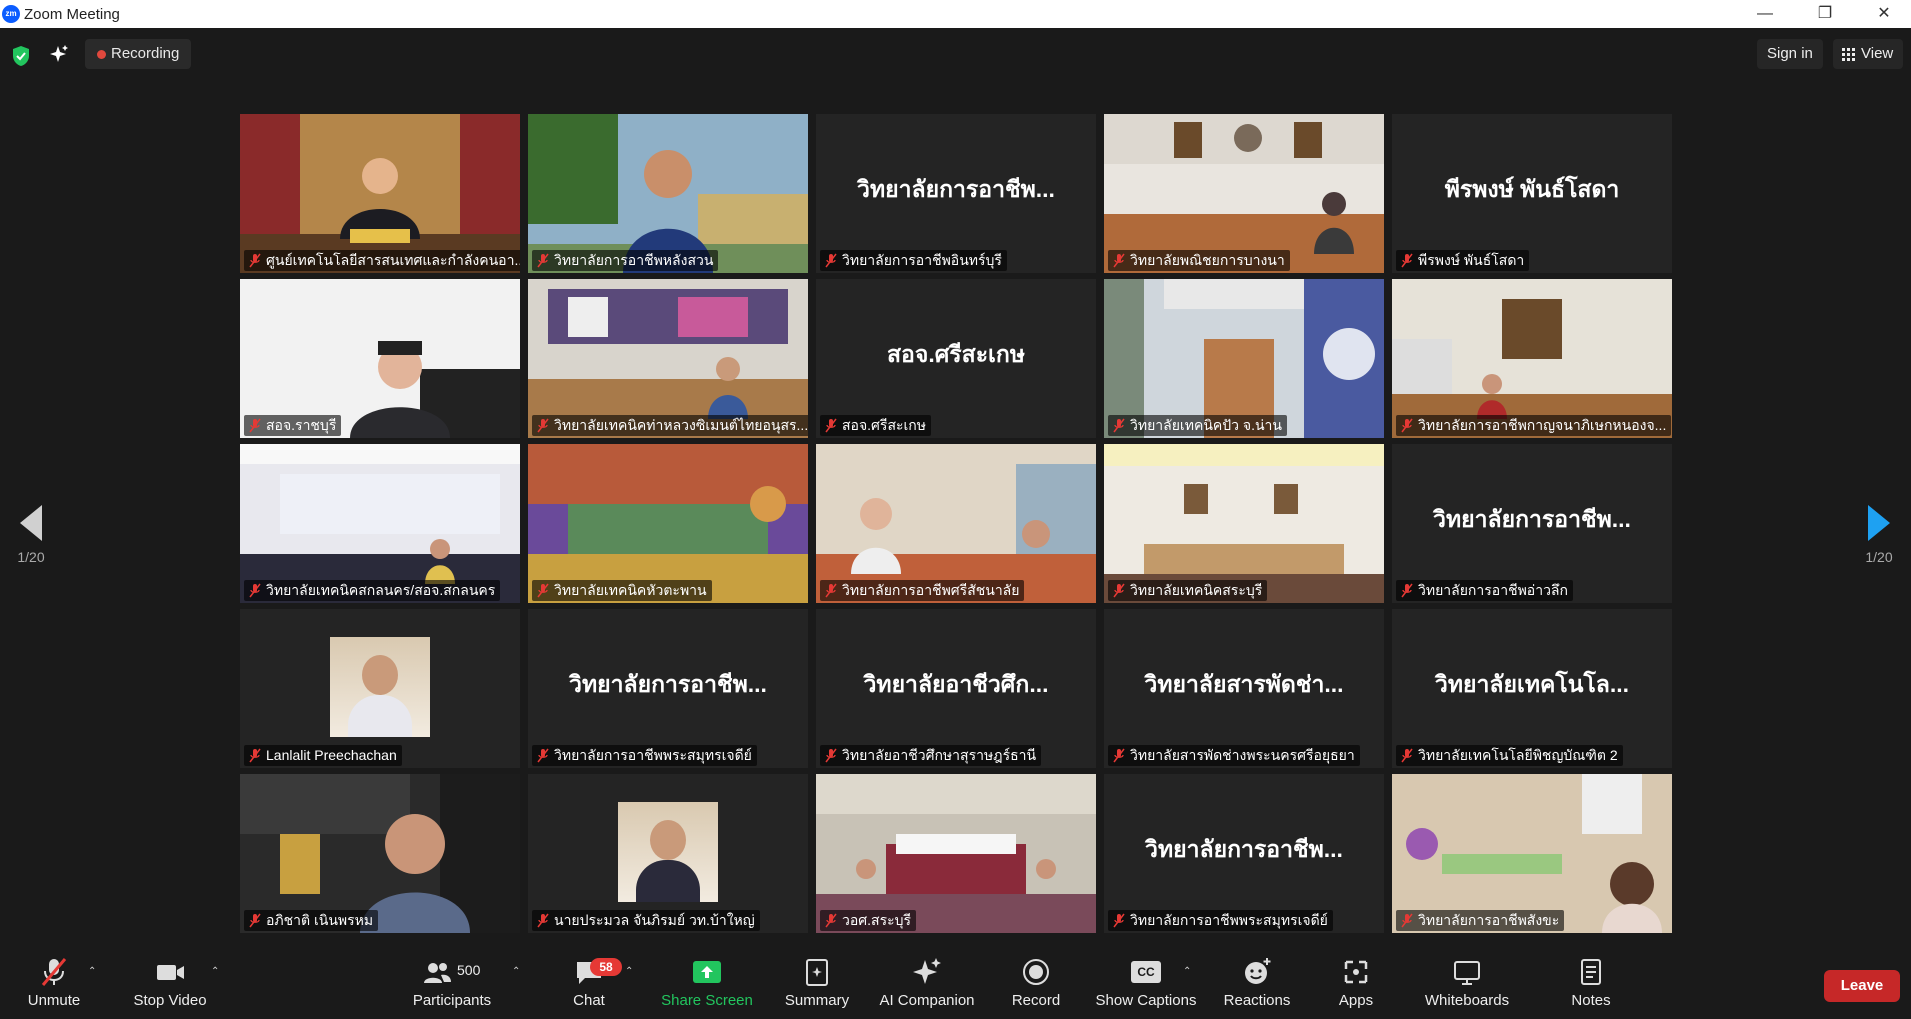  What do you see at coordinates (1879, 523) in the screenshot?
I see `arrow-right-icon` at bounding box center [1879, 523].